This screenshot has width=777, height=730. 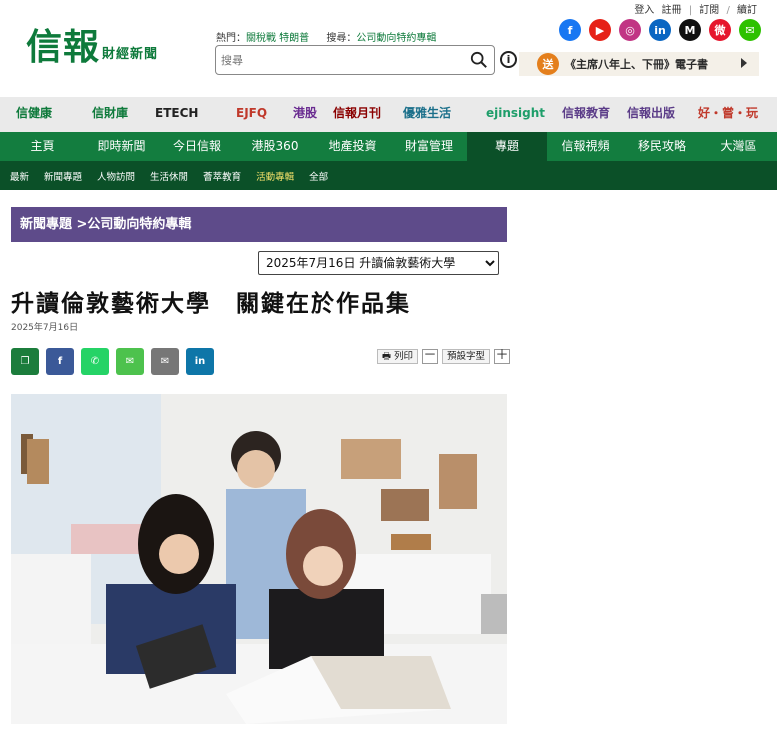 I want to click on chevron-right-icon, so click(x=744, y=63).